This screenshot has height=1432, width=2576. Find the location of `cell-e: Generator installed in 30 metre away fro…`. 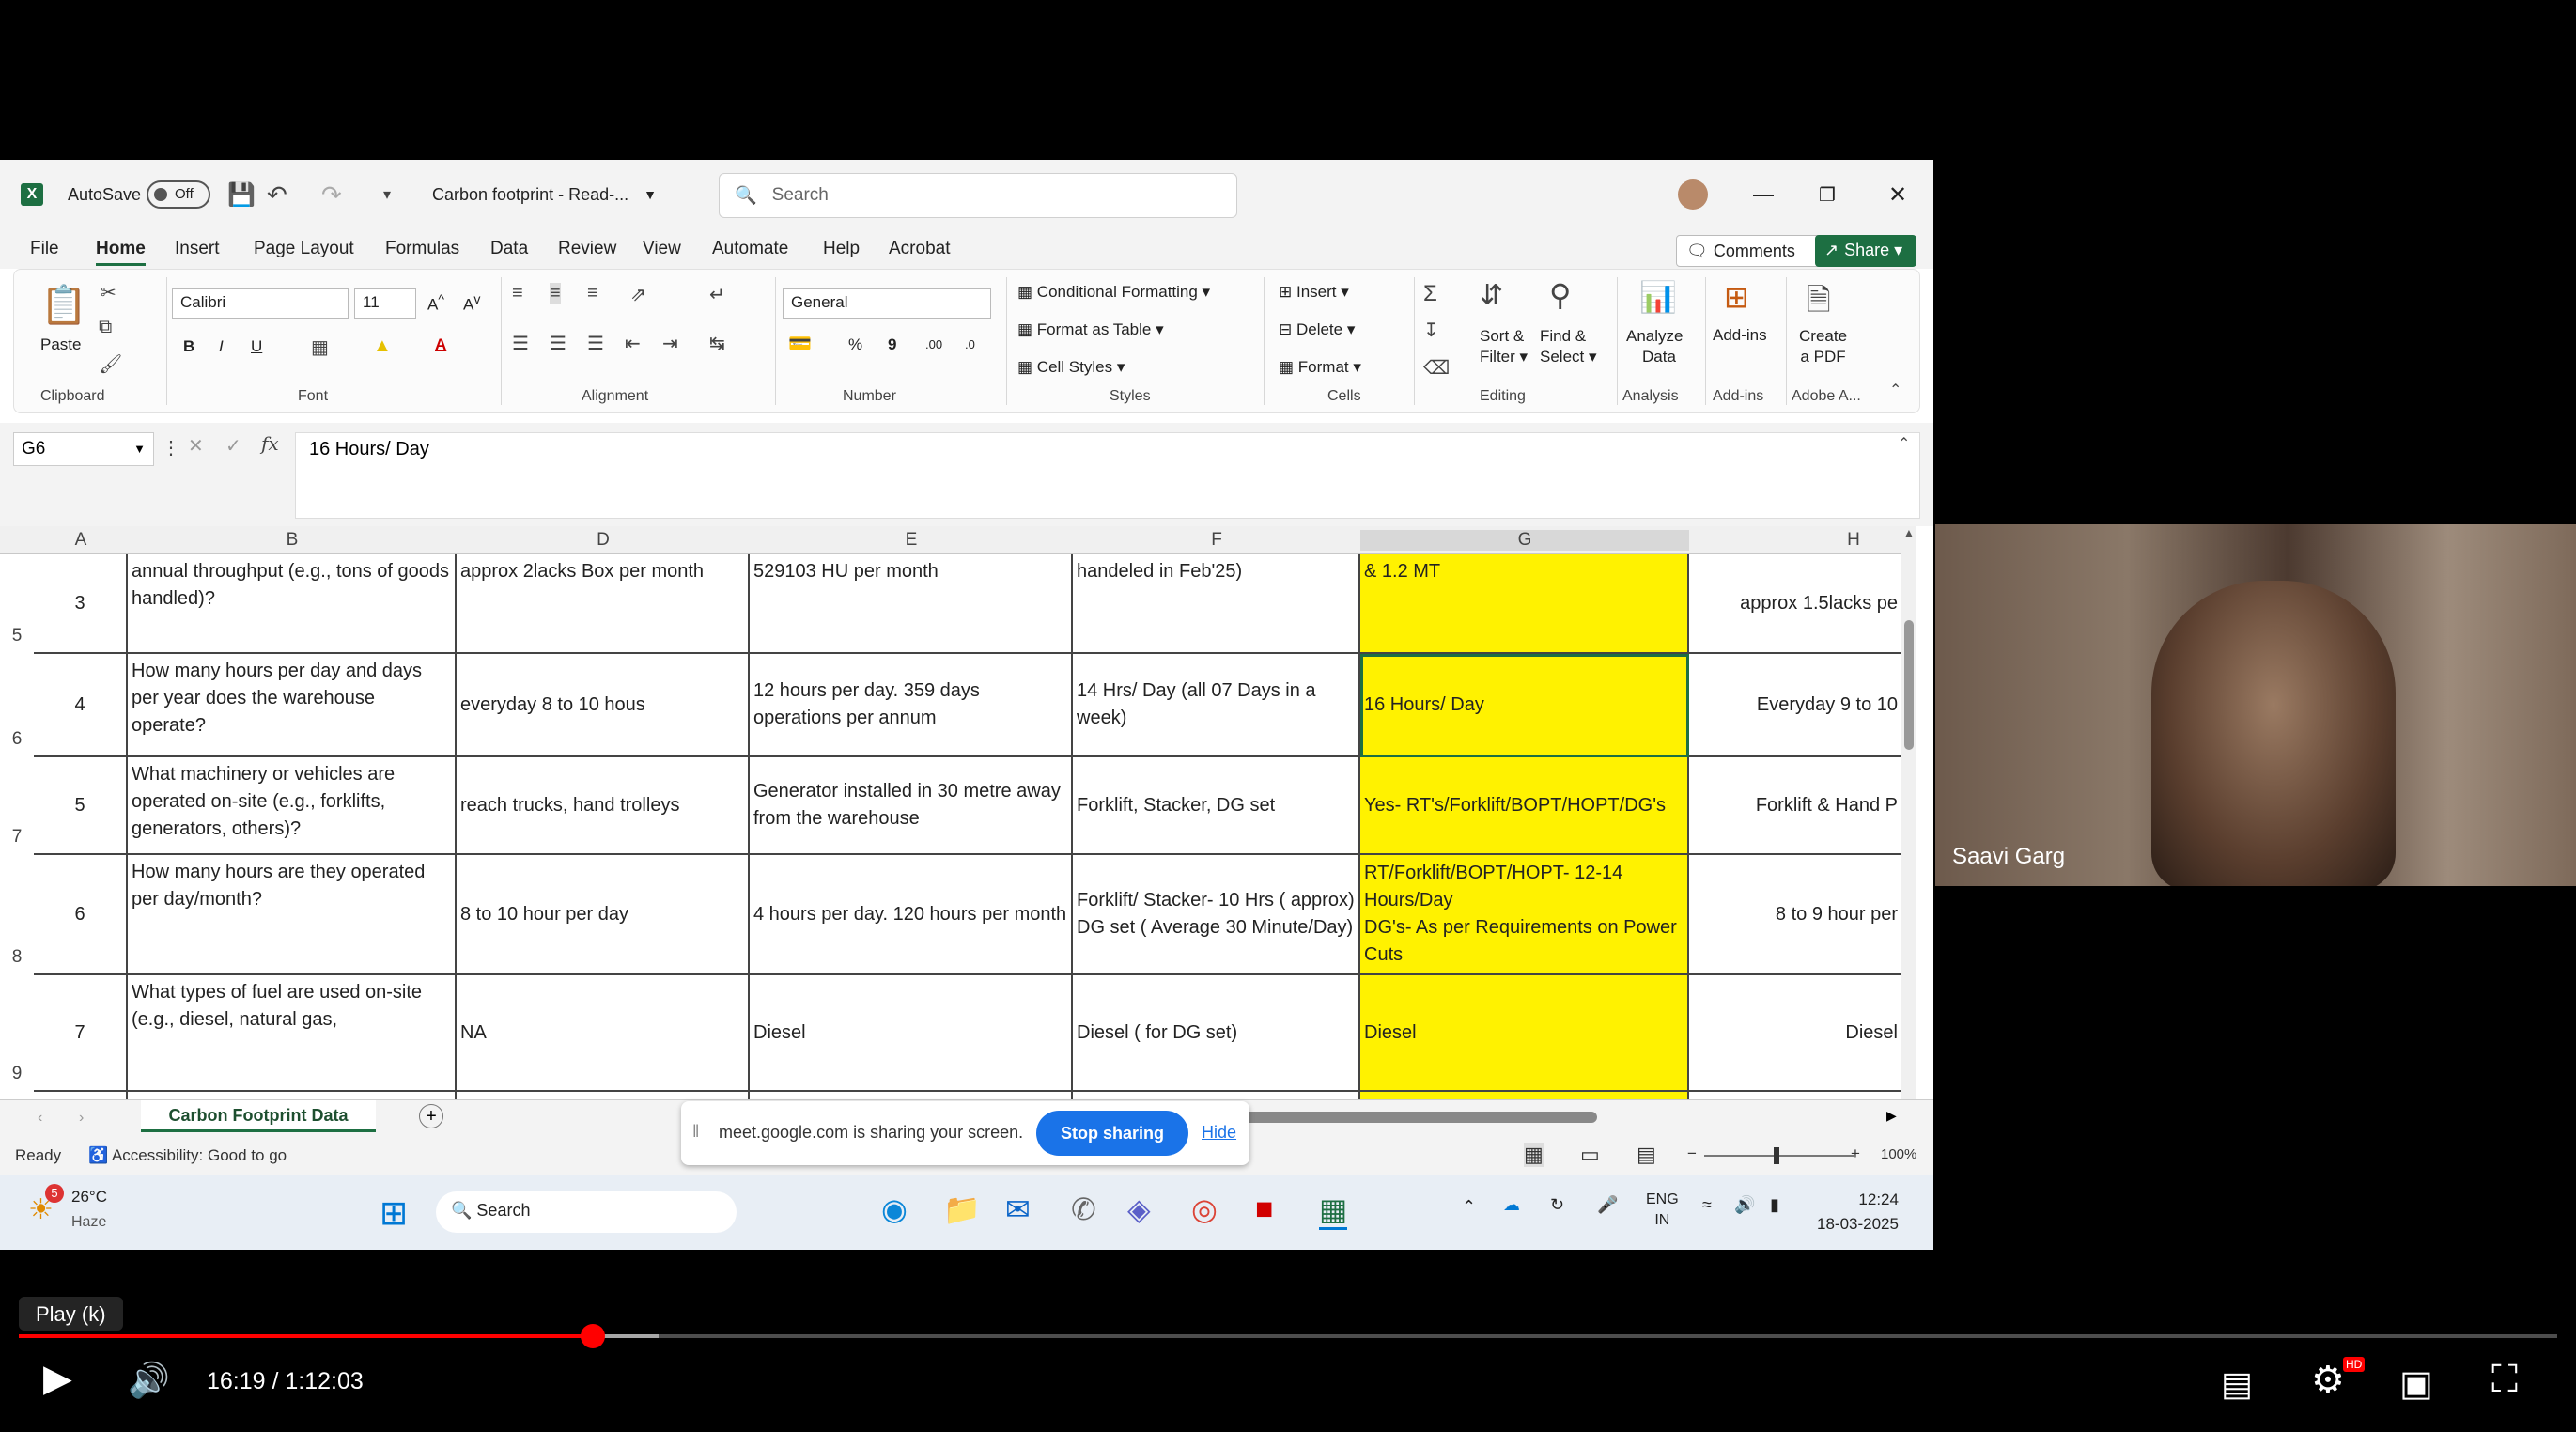

cell-e: Generator installed in 30 metre away fro… is located at coordinates (911, 806).